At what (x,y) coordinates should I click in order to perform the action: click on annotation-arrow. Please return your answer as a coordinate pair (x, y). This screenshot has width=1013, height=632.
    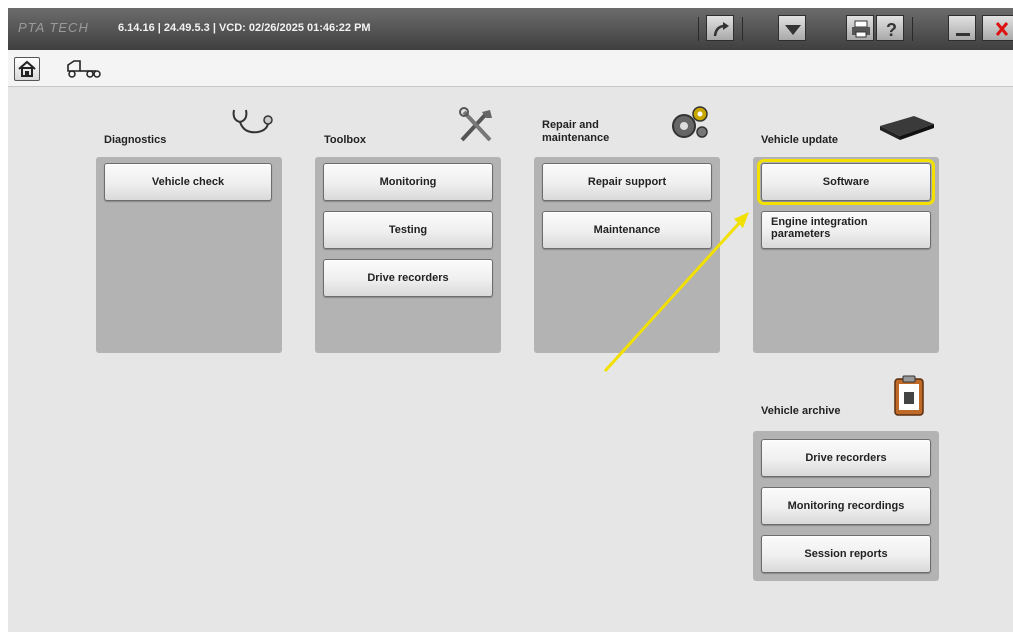
    Looking at the image, I should click on (676, 292).